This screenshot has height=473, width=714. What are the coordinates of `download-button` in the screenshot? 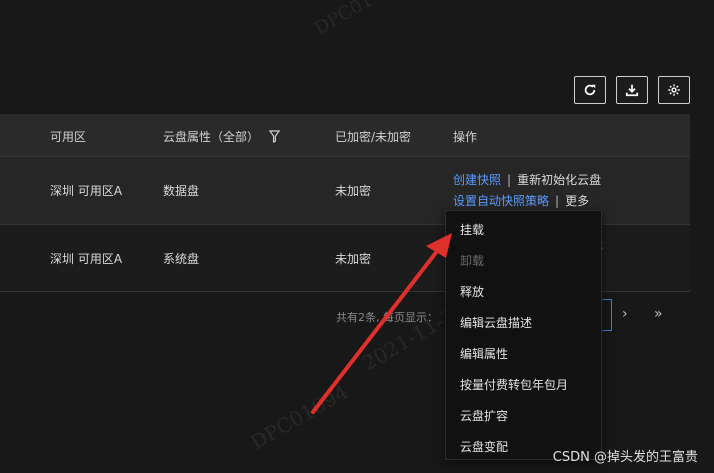 It's located at (632, 90).